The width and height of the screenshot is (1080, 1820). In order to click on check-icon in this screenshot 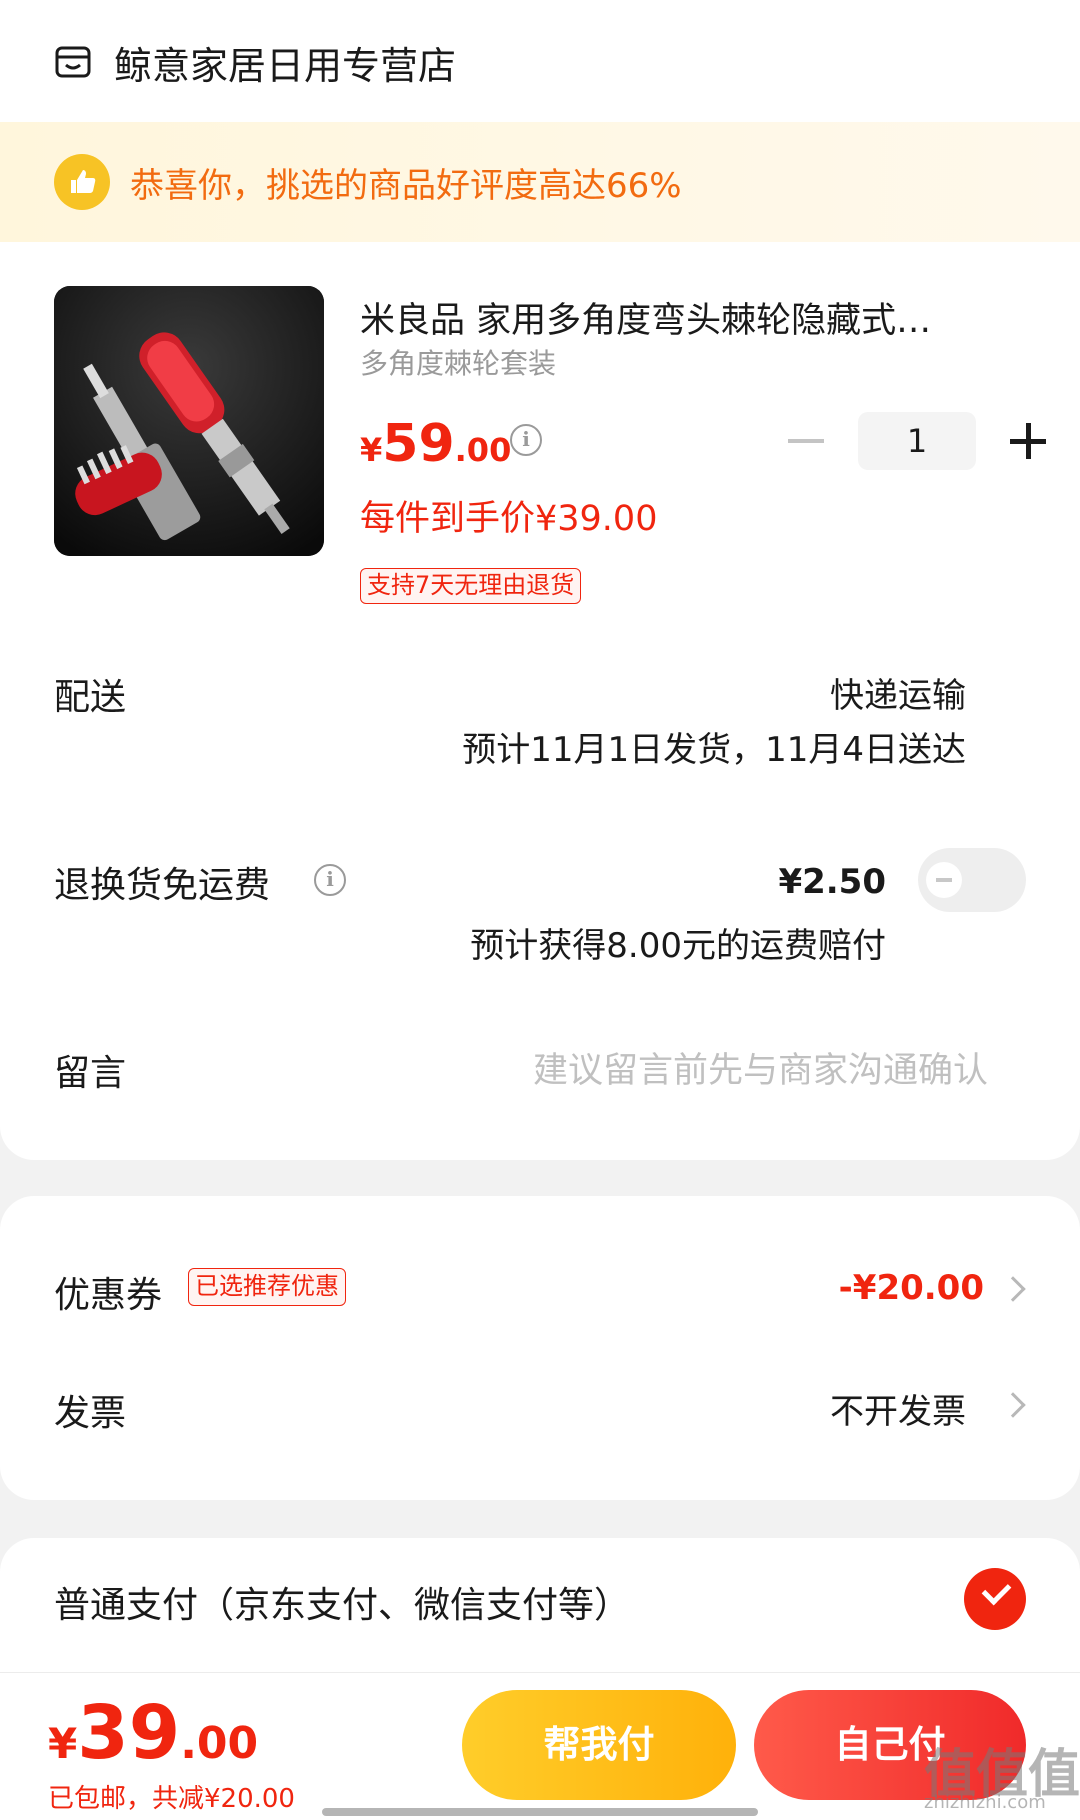, I will do `click(995, 1599)`.